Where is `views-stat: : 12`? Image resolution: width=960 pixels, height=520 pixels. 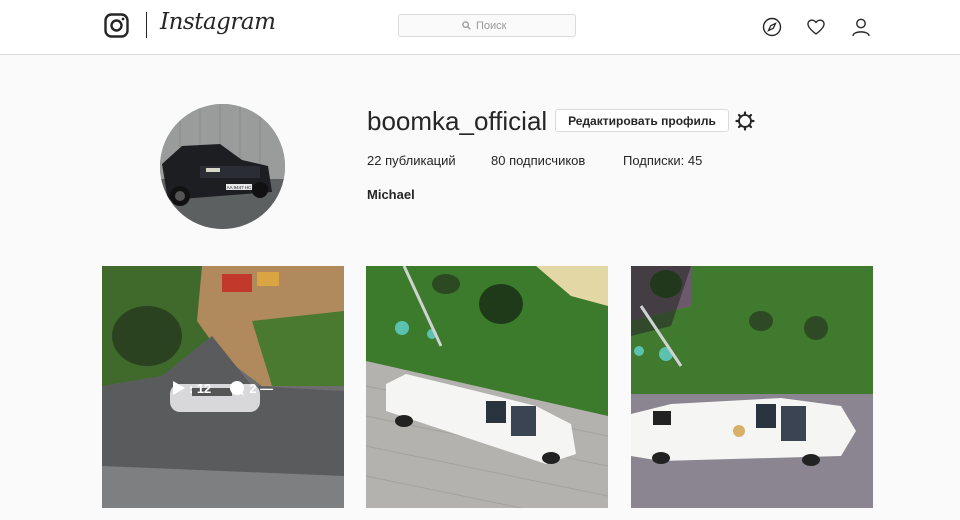
views-stat: : 12 is located at coordinates (192, 388).